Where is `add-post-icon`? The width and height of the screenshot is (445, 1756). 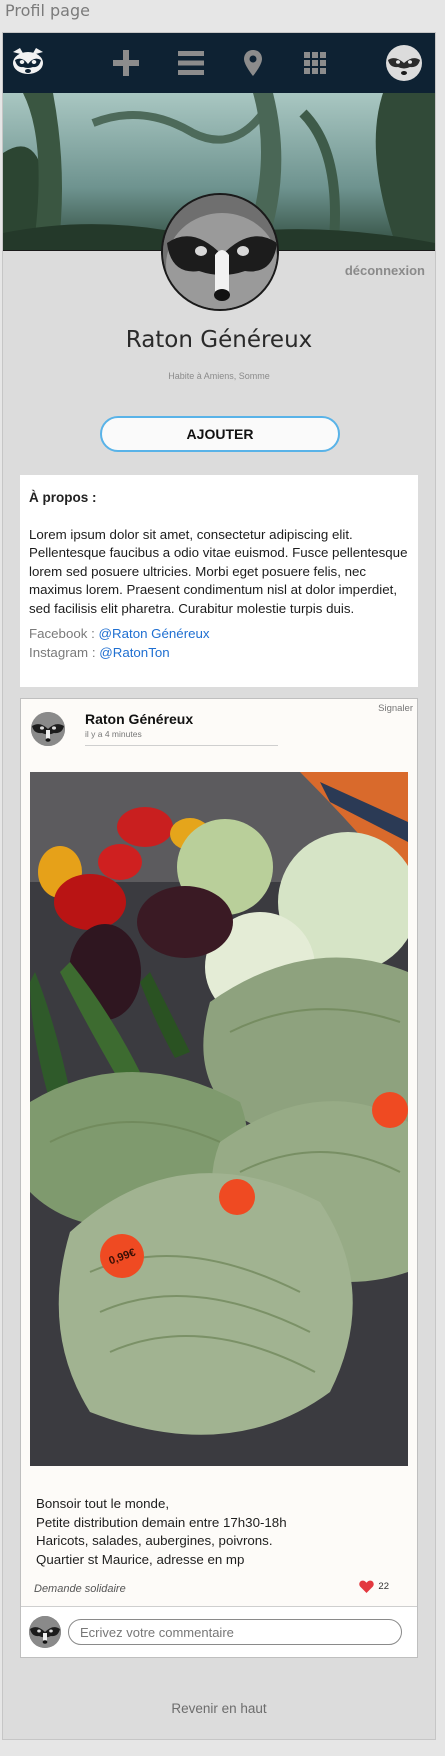 add-post-icon is located at coordinates (126, 63).